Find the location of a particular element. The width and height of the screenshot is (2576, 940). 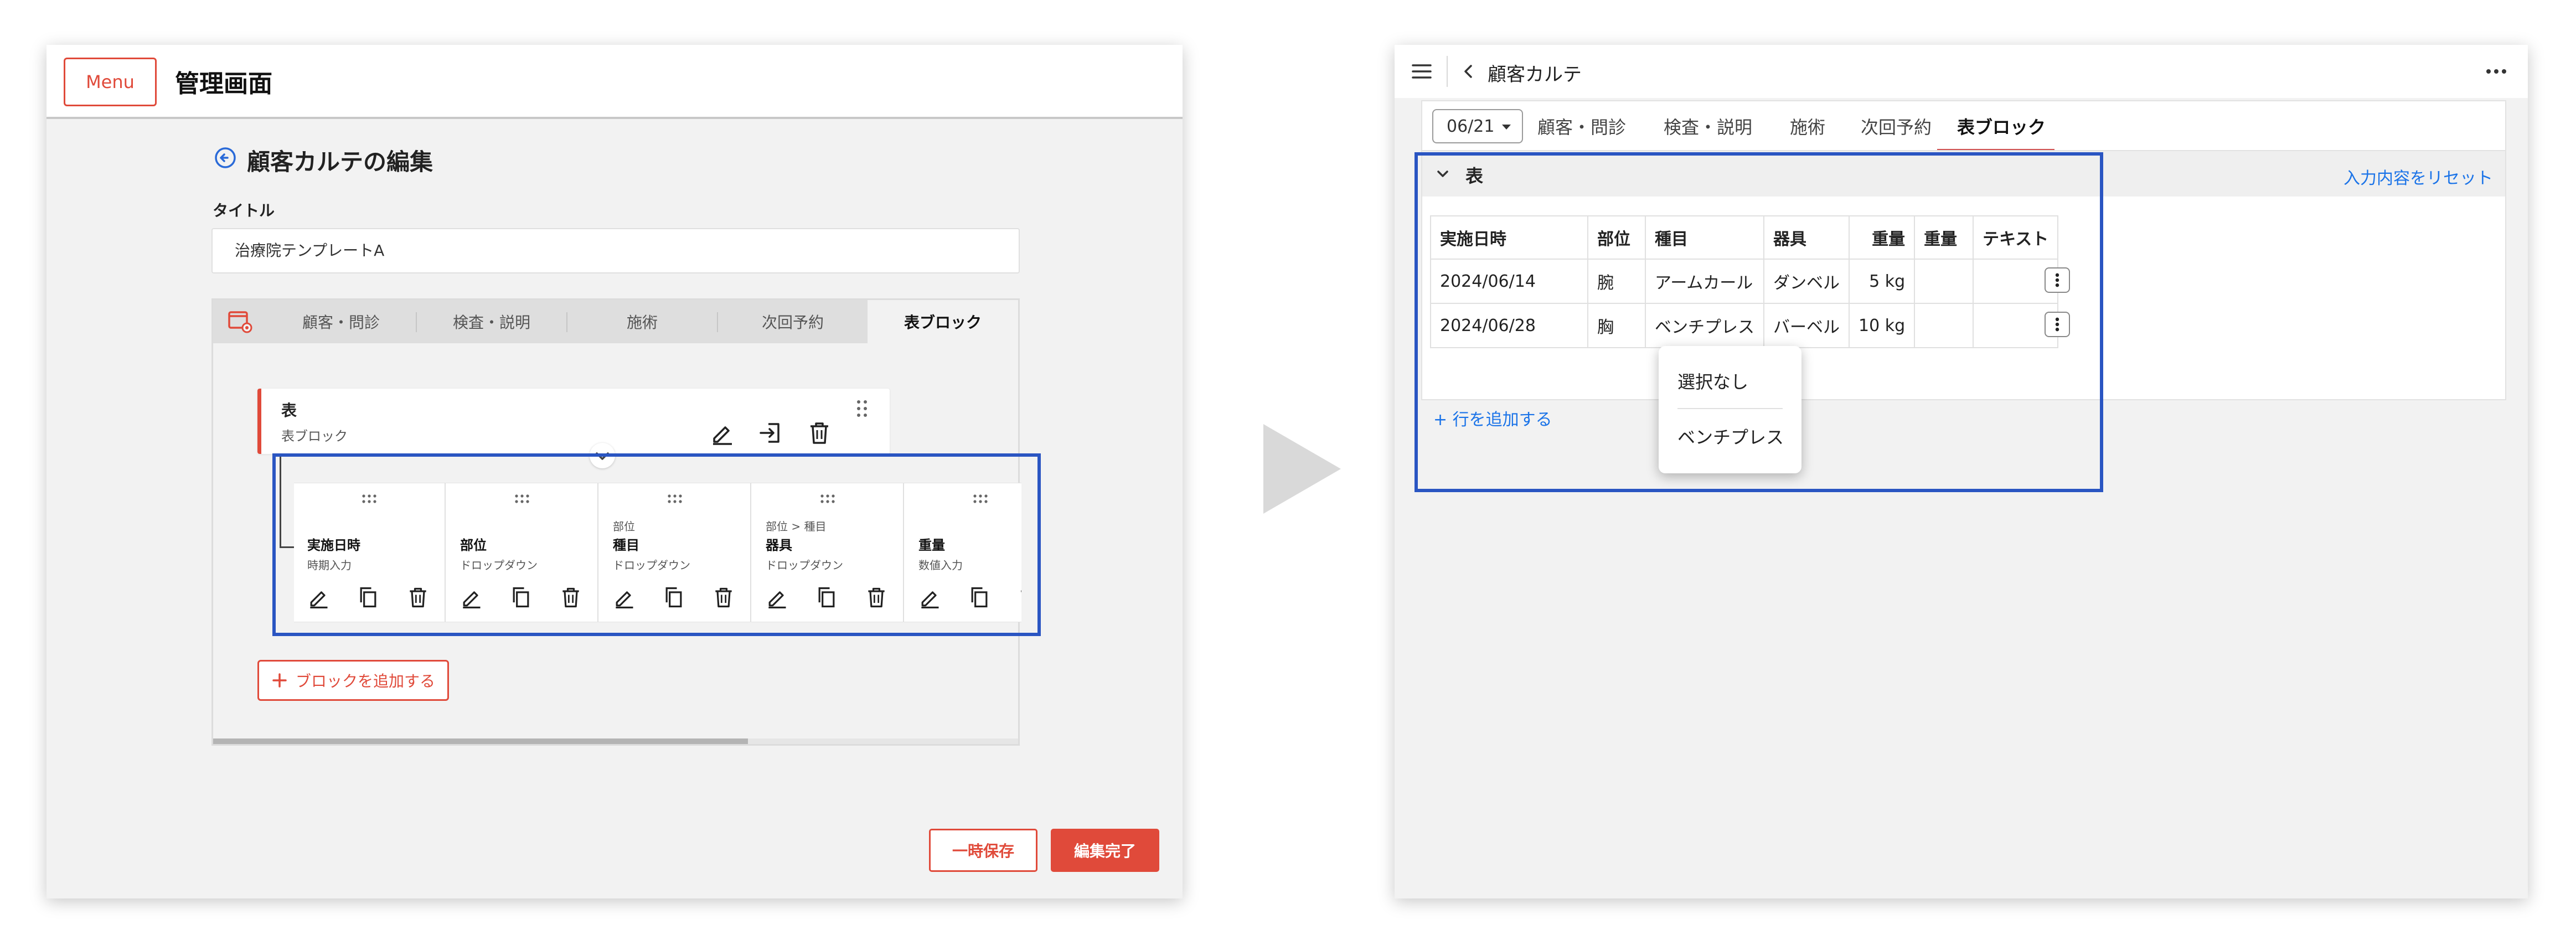

dropdown-divider is located at coordinates (1730, 408).